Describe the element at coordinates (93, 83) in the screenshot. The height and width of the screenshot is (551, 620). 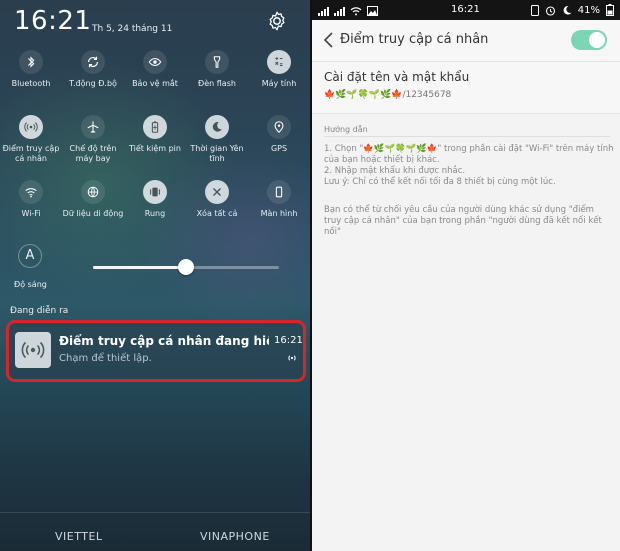
I see `tile-label: T.động Đ.bộ` at that location.